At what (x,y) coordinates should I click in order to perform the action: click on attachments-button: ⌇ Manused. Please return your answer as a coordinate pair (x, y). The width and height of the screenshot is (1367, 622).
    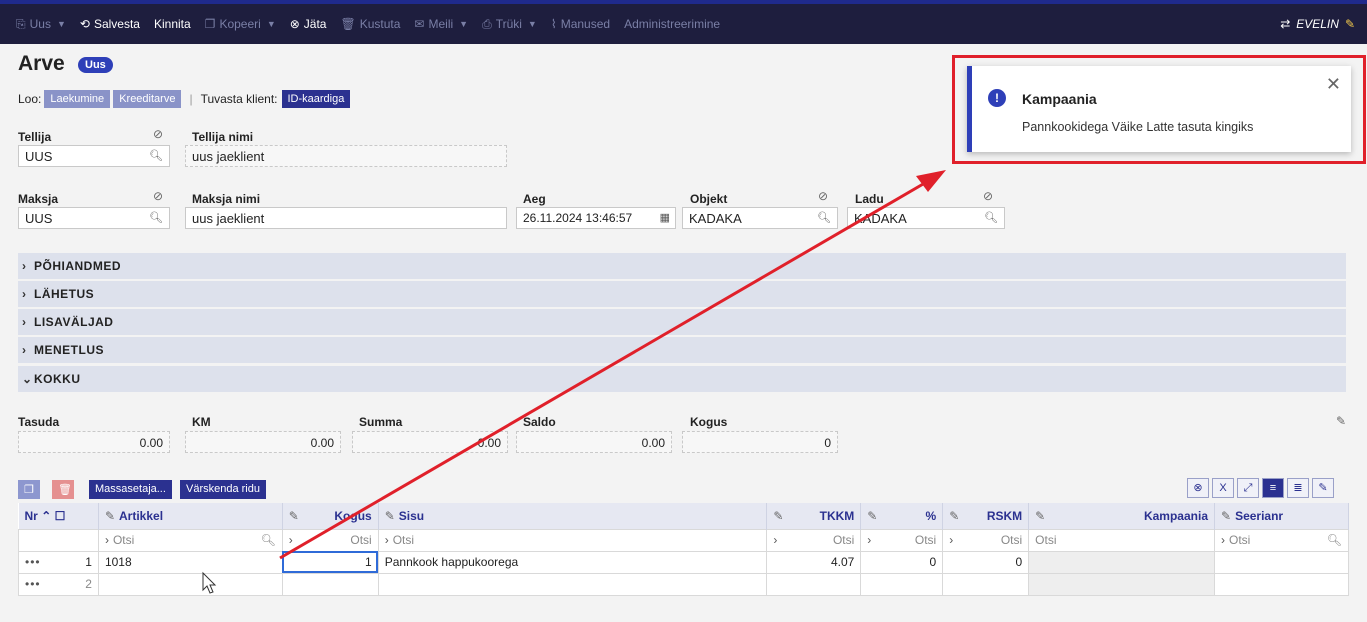
    Looking at the image, I should click on (580, 24).